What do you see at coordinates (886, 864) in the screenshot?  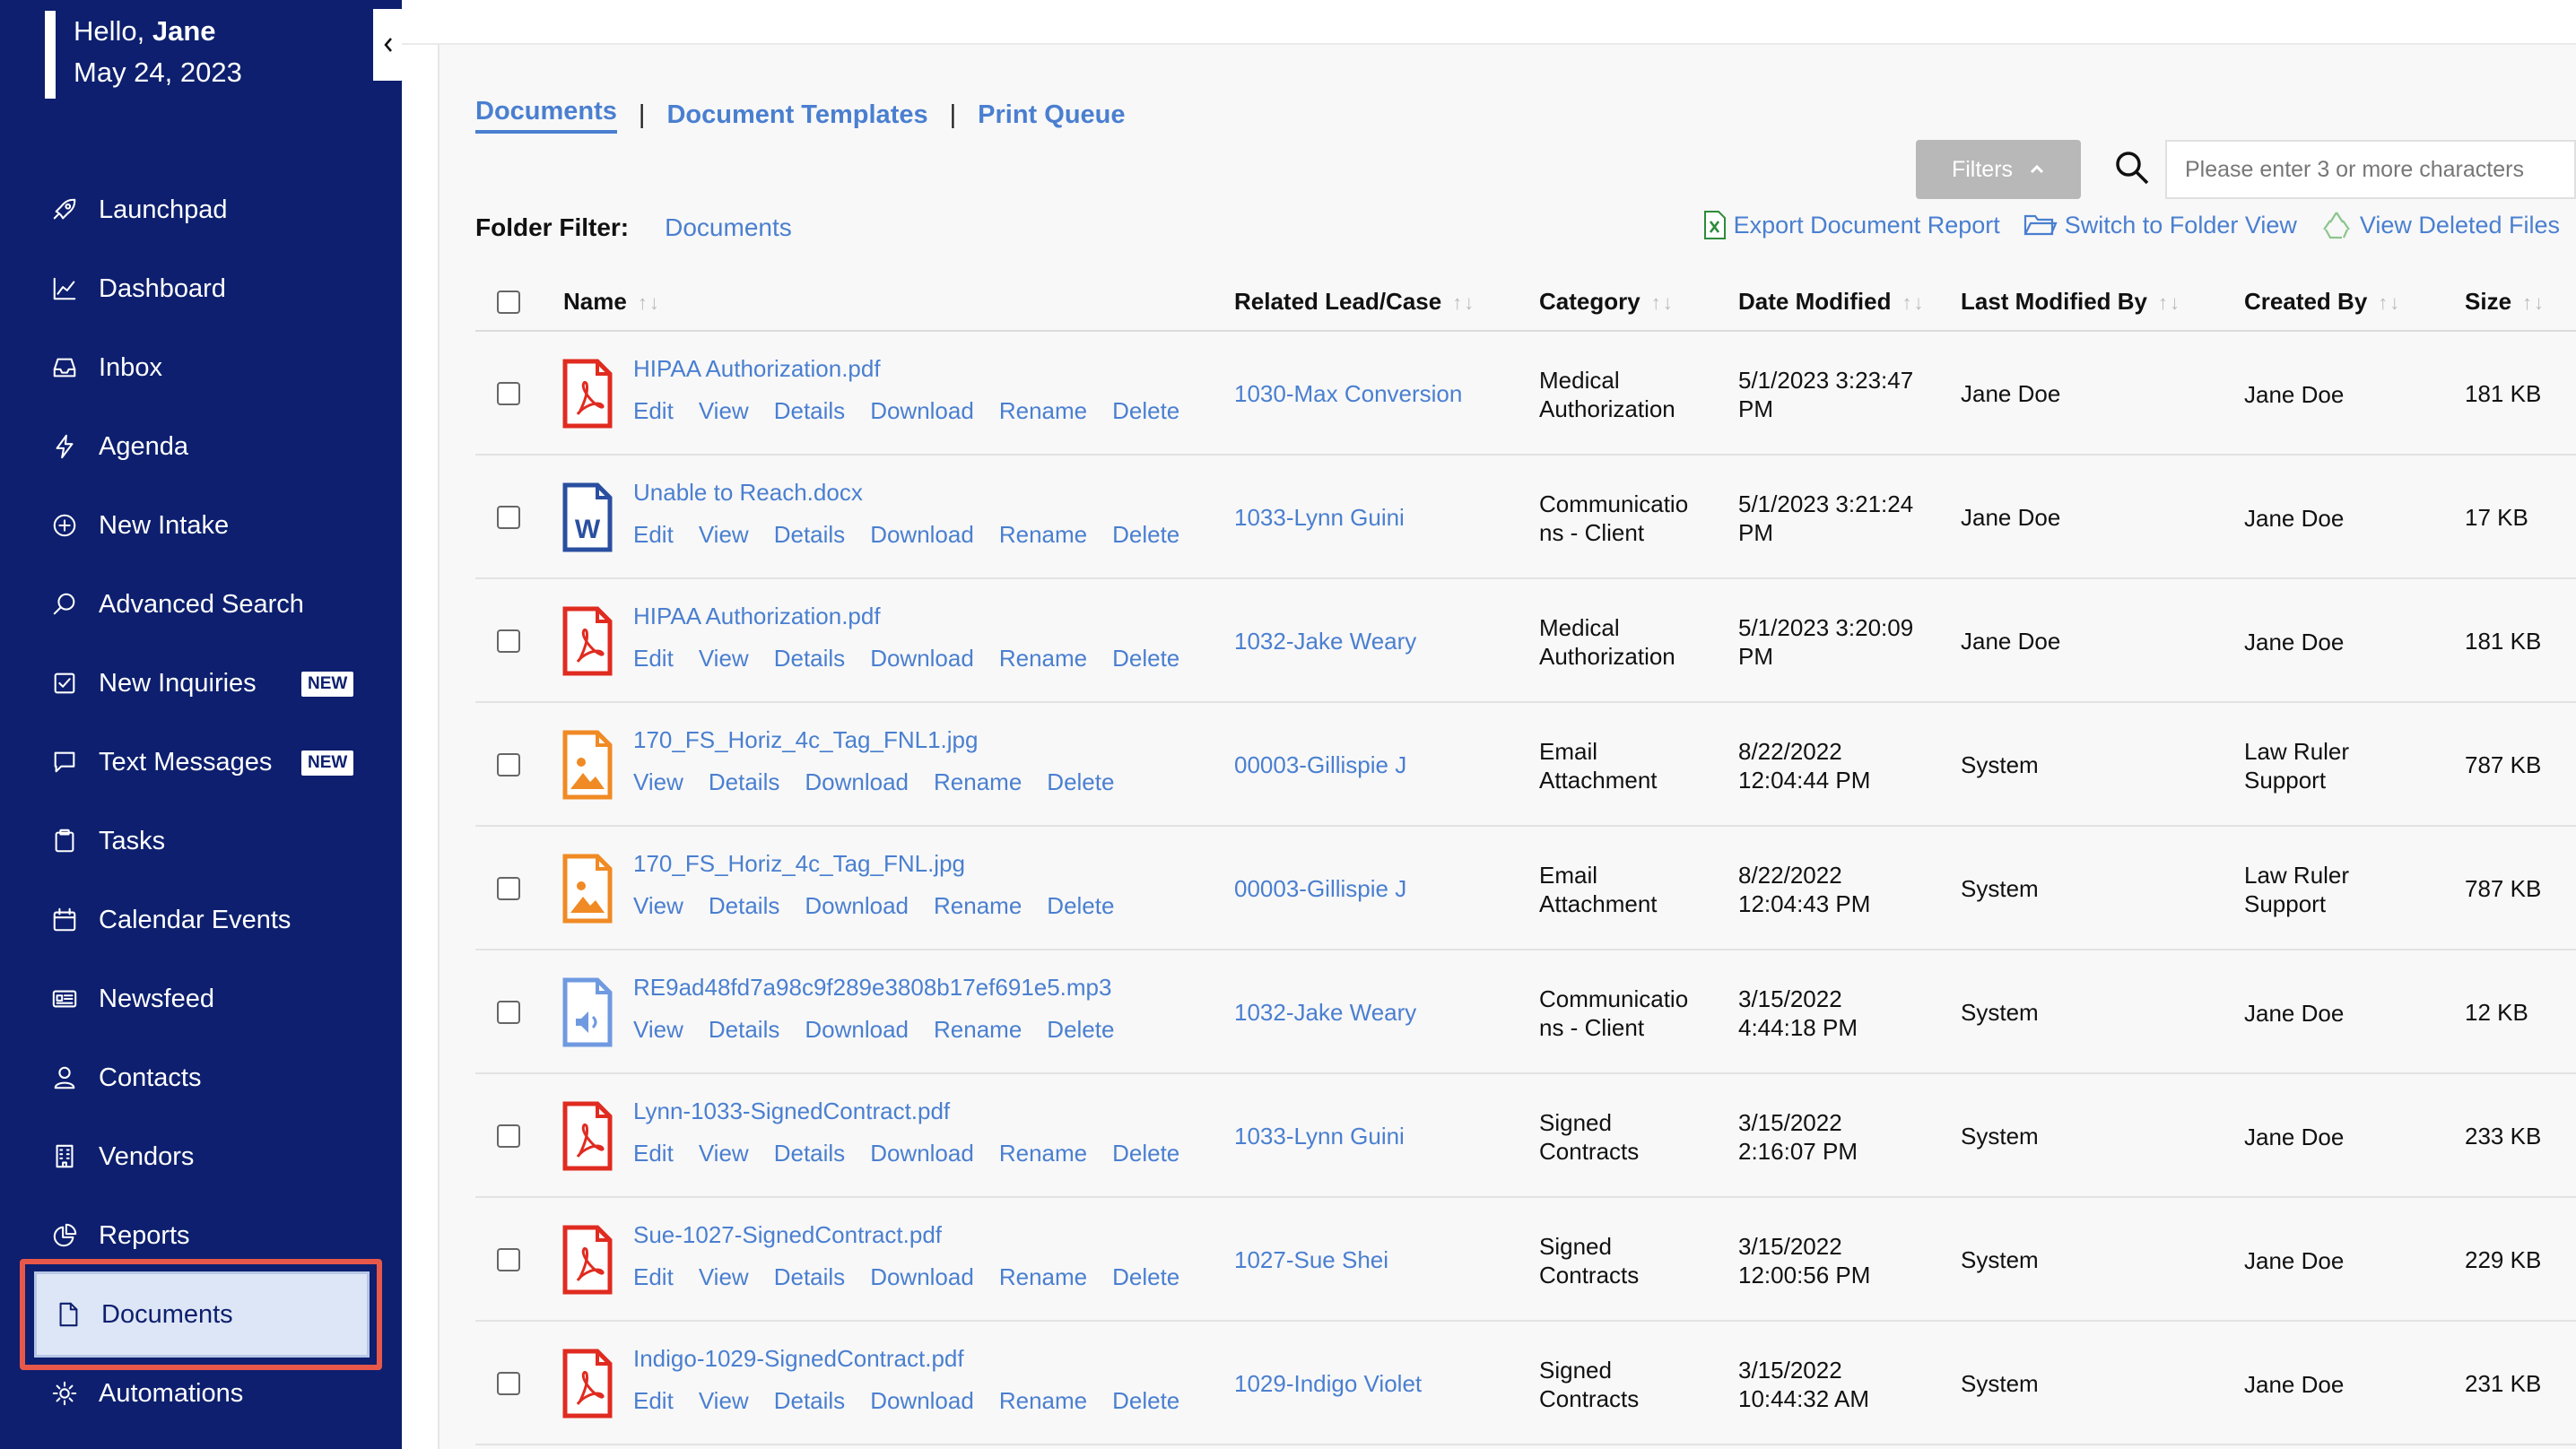 I see `file-name-link: 170_FS_Horiz_4c_Tag_FNL.jpg` at bounding box center [886, 864].